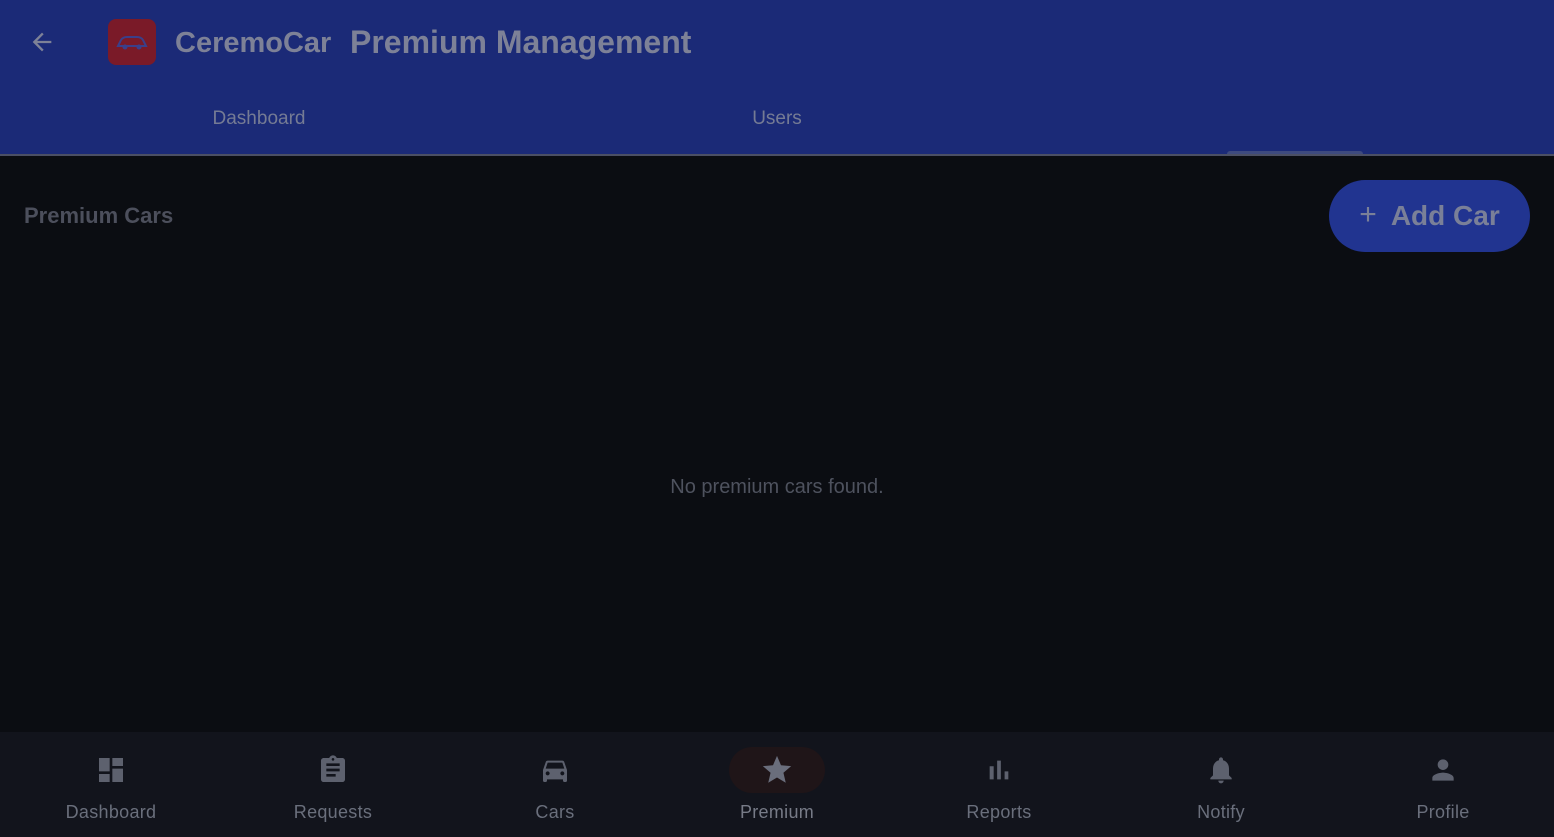 This screenshot has width=1554, height=837. I want to click on nav-label: Reports, so click(999, 812).